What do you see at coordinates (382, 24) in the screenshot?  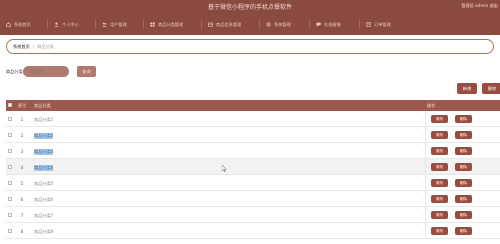 I see `nav-item-label: 订单管理` at bounding box center [382, 24].